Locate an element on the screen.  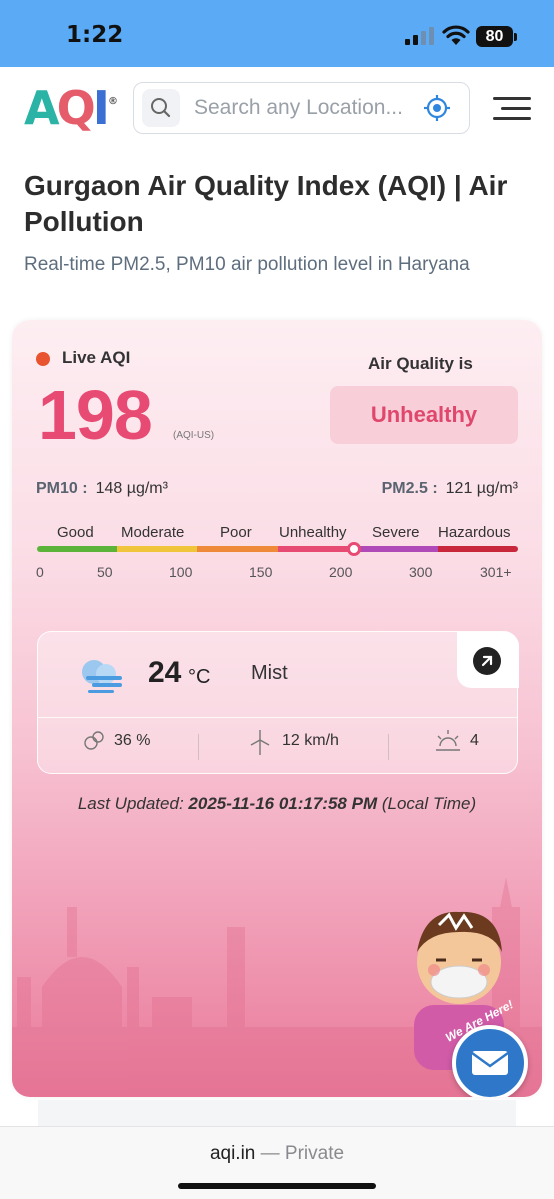
temperature-unit: °C is located at coordinates (199, 677).